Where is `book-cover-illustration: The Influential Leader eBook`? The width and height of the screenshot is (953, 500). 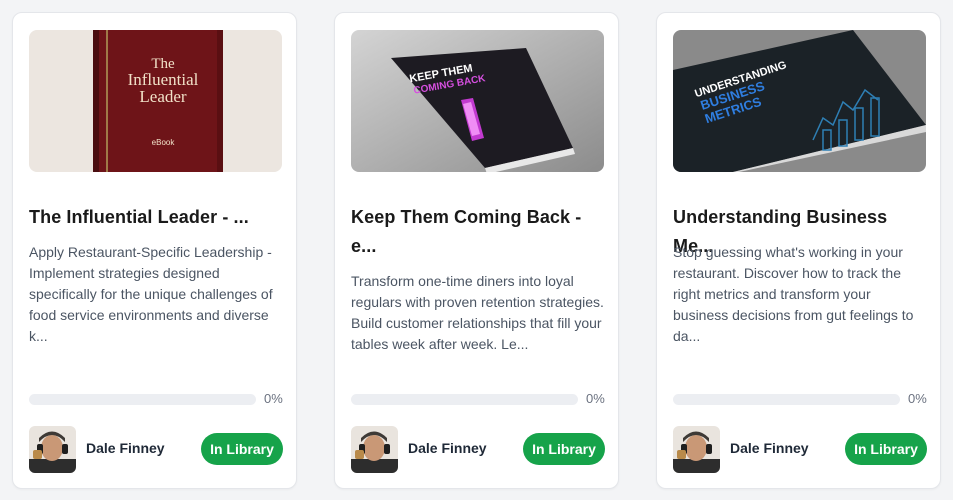
book-cover-illustration: The Influential Leader eBook is located at coordinates (155, 101).